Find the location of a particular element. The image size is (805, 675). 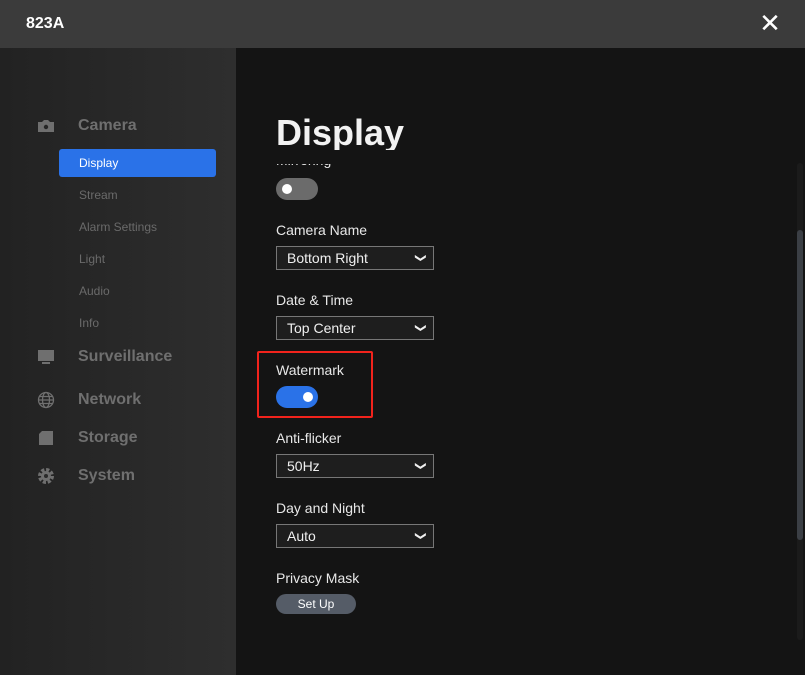

sidebar-section-surveillance: Surveillance is located at coordinates (104, 357).